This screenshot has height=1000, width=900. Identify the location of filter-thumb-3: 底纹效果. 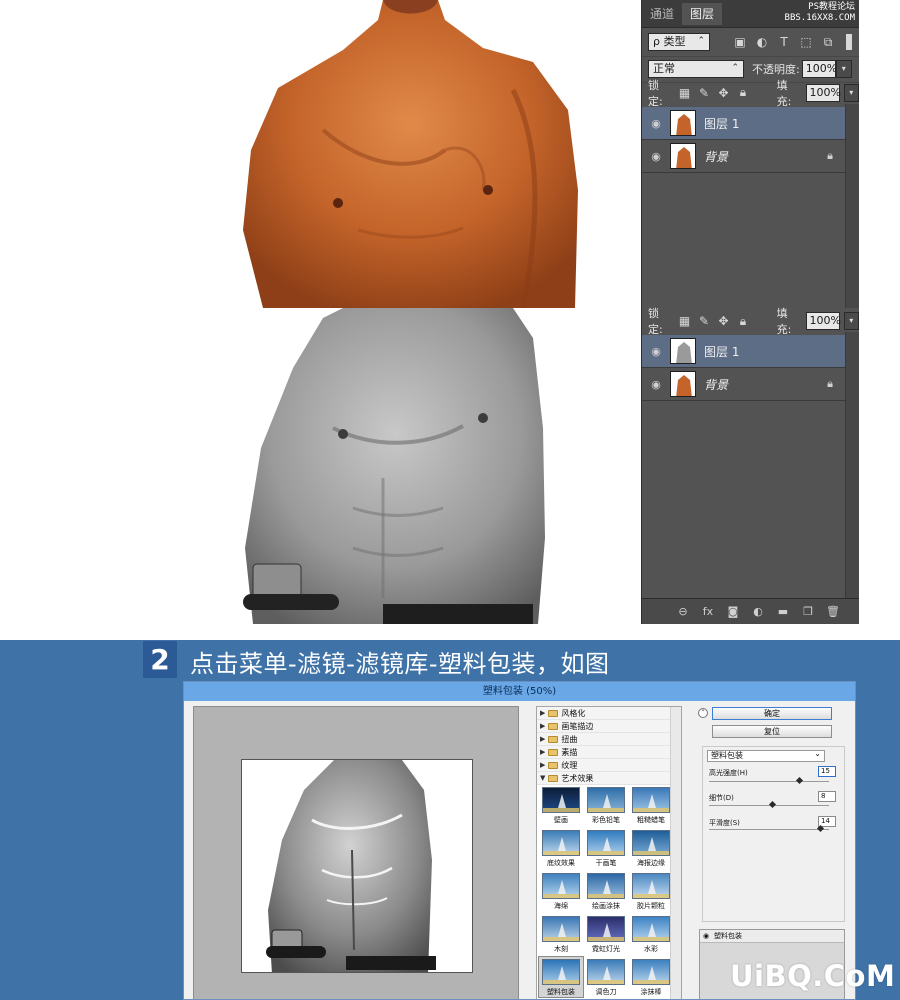
(561, 848).